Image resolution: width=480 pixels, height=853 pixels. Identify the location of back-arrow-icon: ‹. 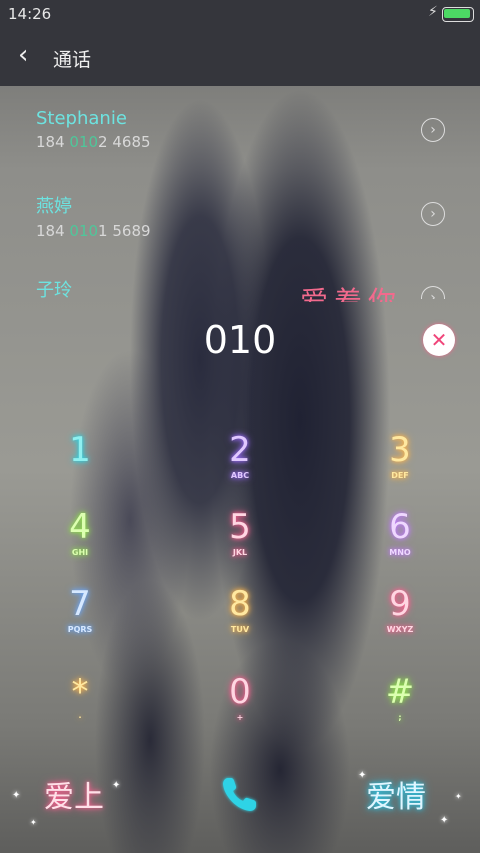
(23, 55).